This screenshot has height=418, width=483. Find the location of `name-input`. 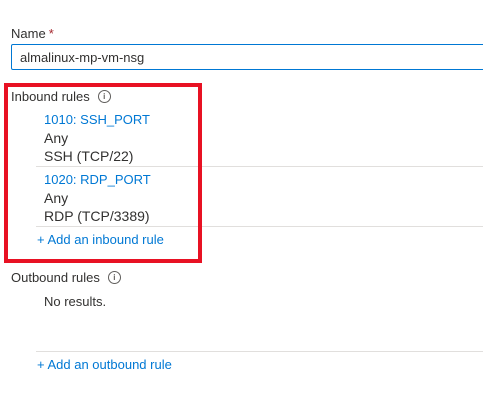

name-input is located at coordinates (247, 57).